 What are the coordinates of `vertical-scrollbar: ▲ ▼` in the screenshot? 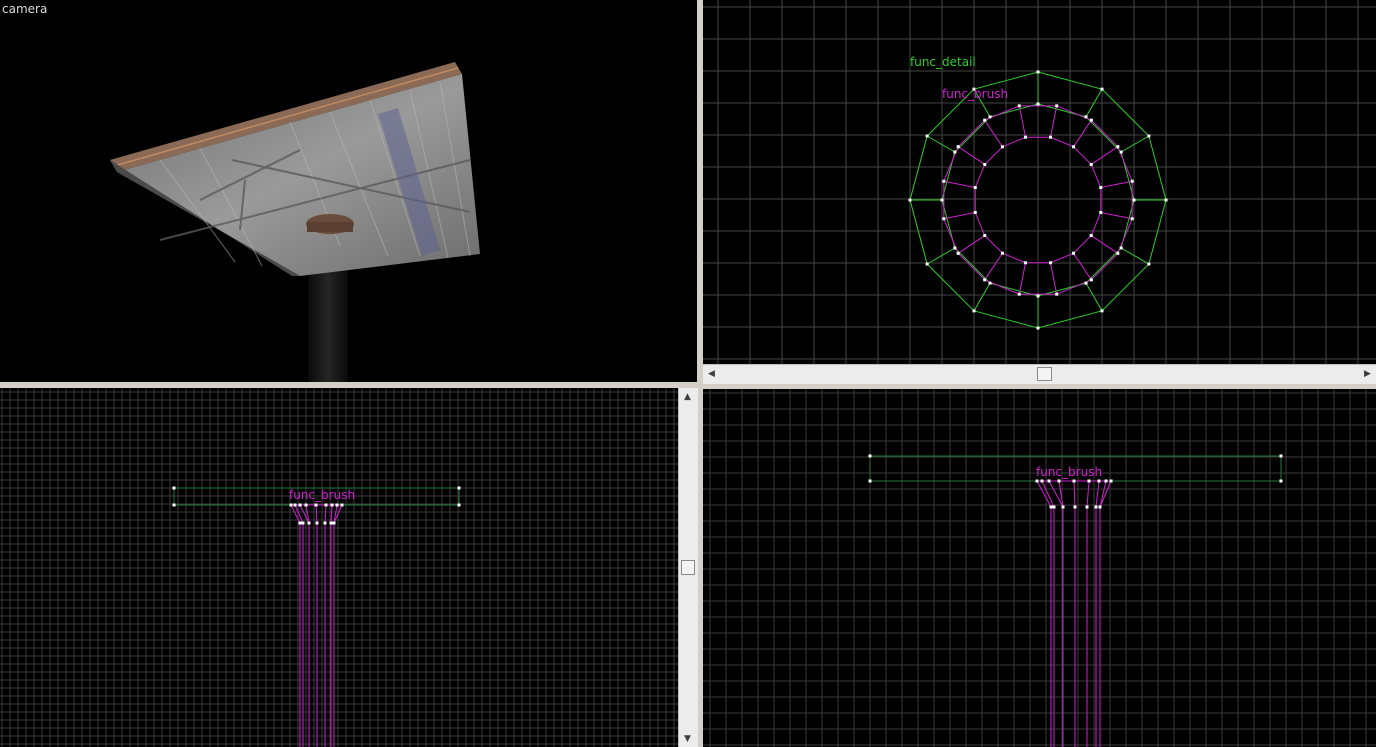 It's located at (688, 567).